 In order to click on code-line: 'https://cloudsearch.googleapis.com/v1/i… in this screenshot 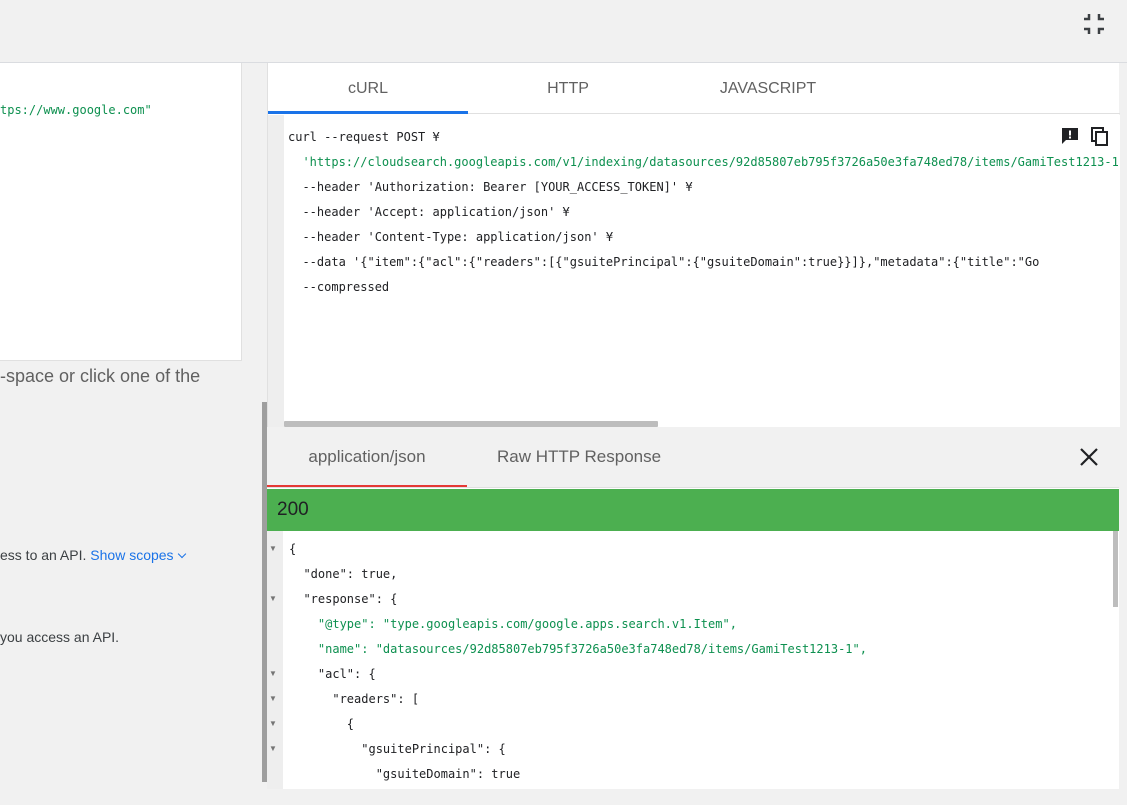, I will do `click(703, 162)`.